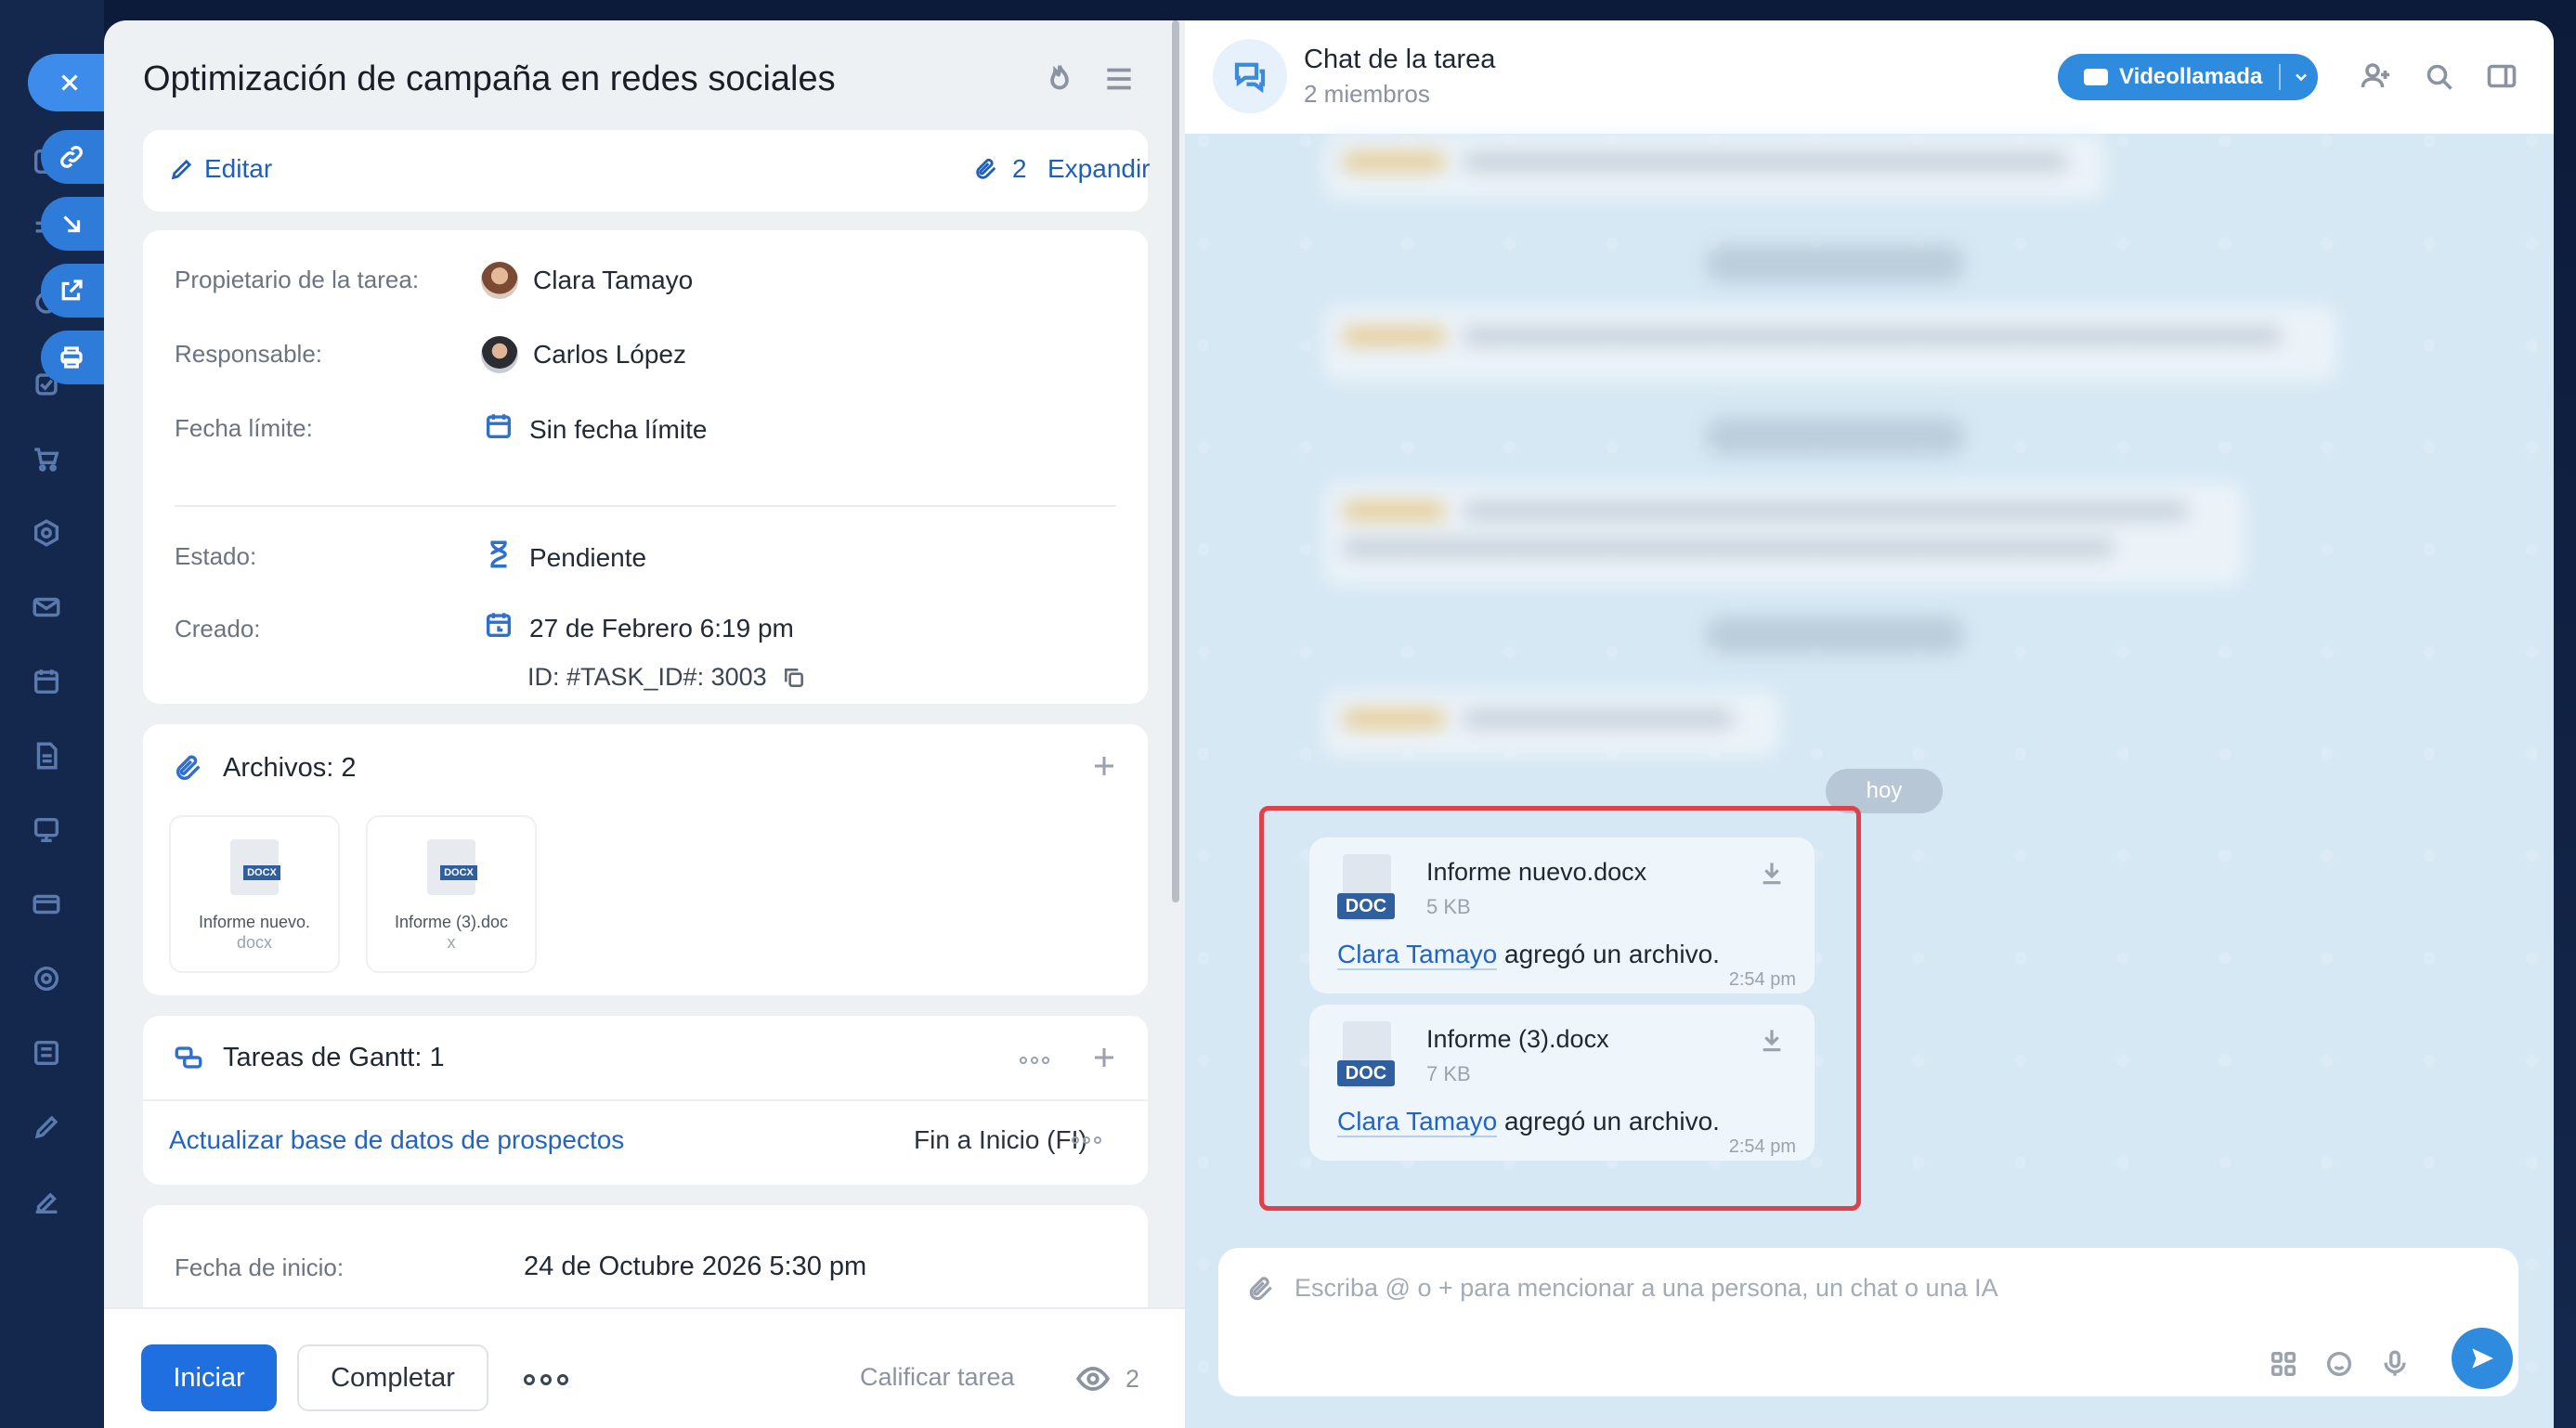 This screenshot has height=1428, width=2576. I want to click on docx-file-icon: DOCX, so click(452, 867).